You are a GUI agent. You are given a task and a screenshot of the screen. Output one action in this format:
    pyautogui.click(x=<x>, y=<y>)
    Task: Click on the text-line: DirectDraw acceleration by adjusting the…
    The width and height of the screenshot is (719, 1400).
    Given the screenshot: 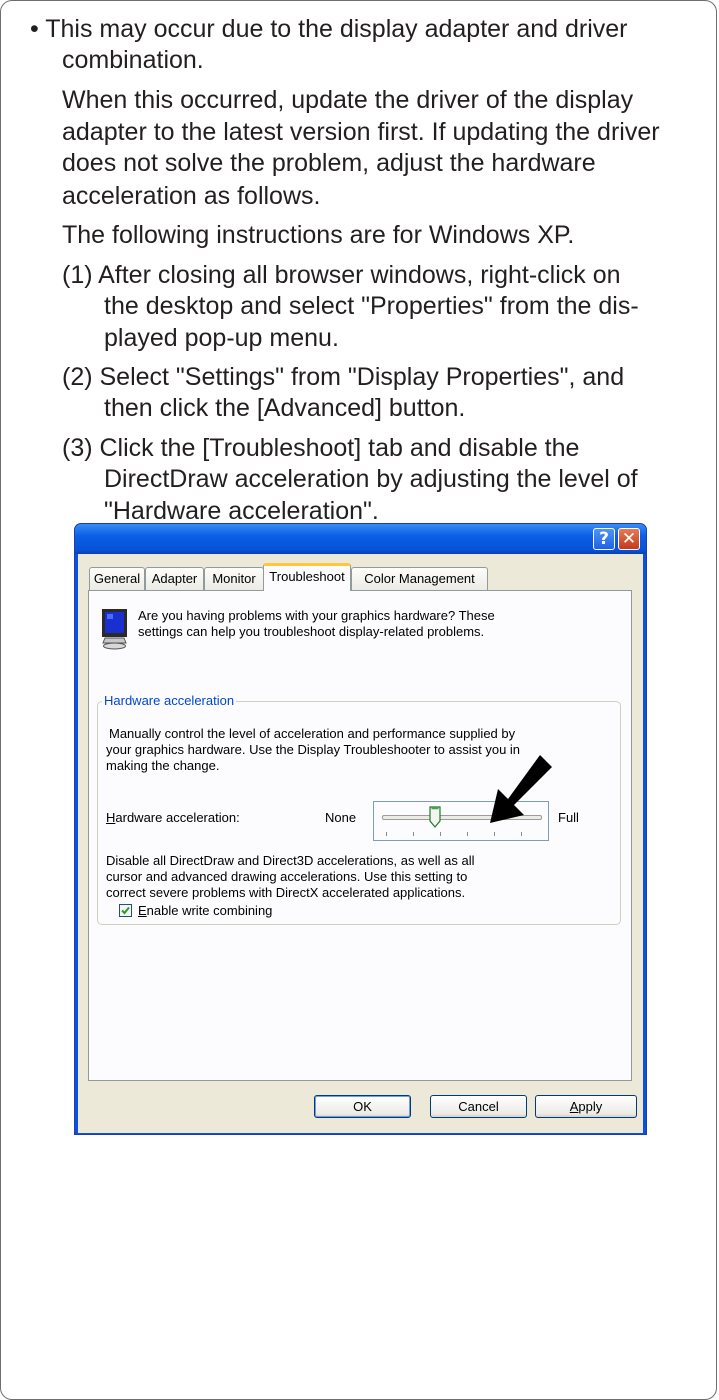 What is the action you would take?
    pyautogui.click(x=371, y=479)
    